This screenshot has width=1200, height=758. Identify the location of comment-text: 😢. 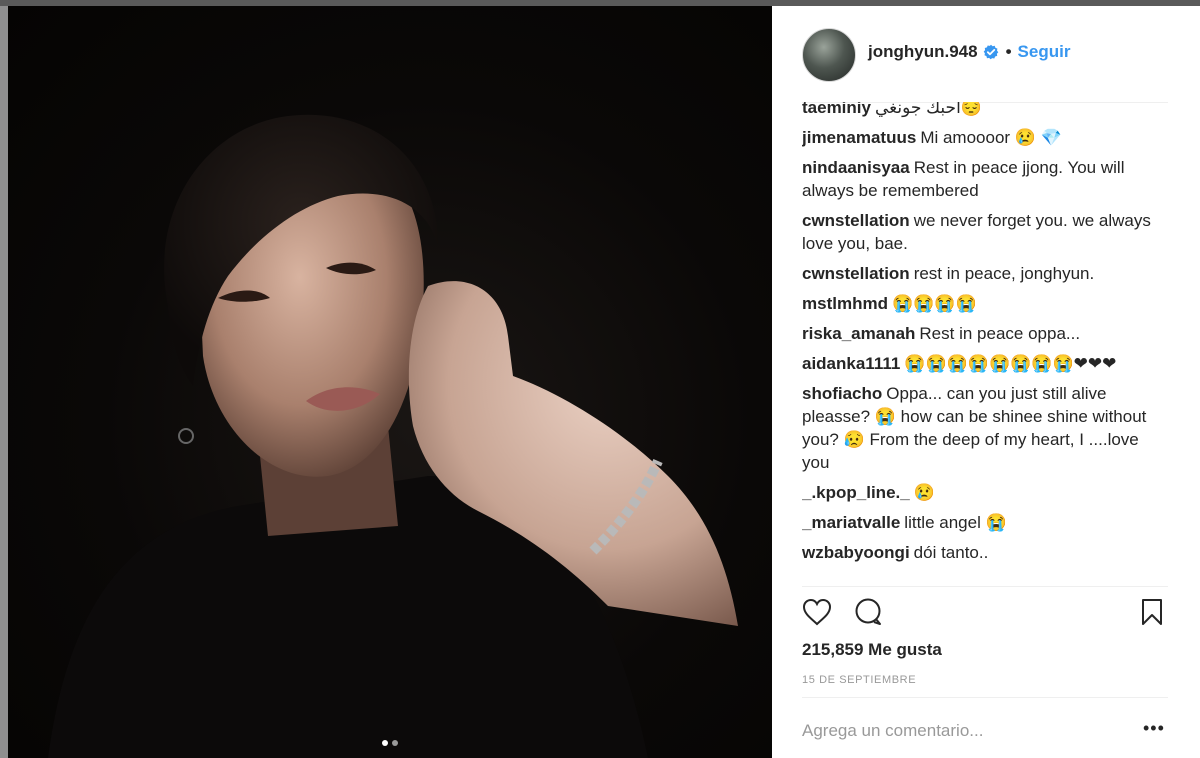
(924, 492).